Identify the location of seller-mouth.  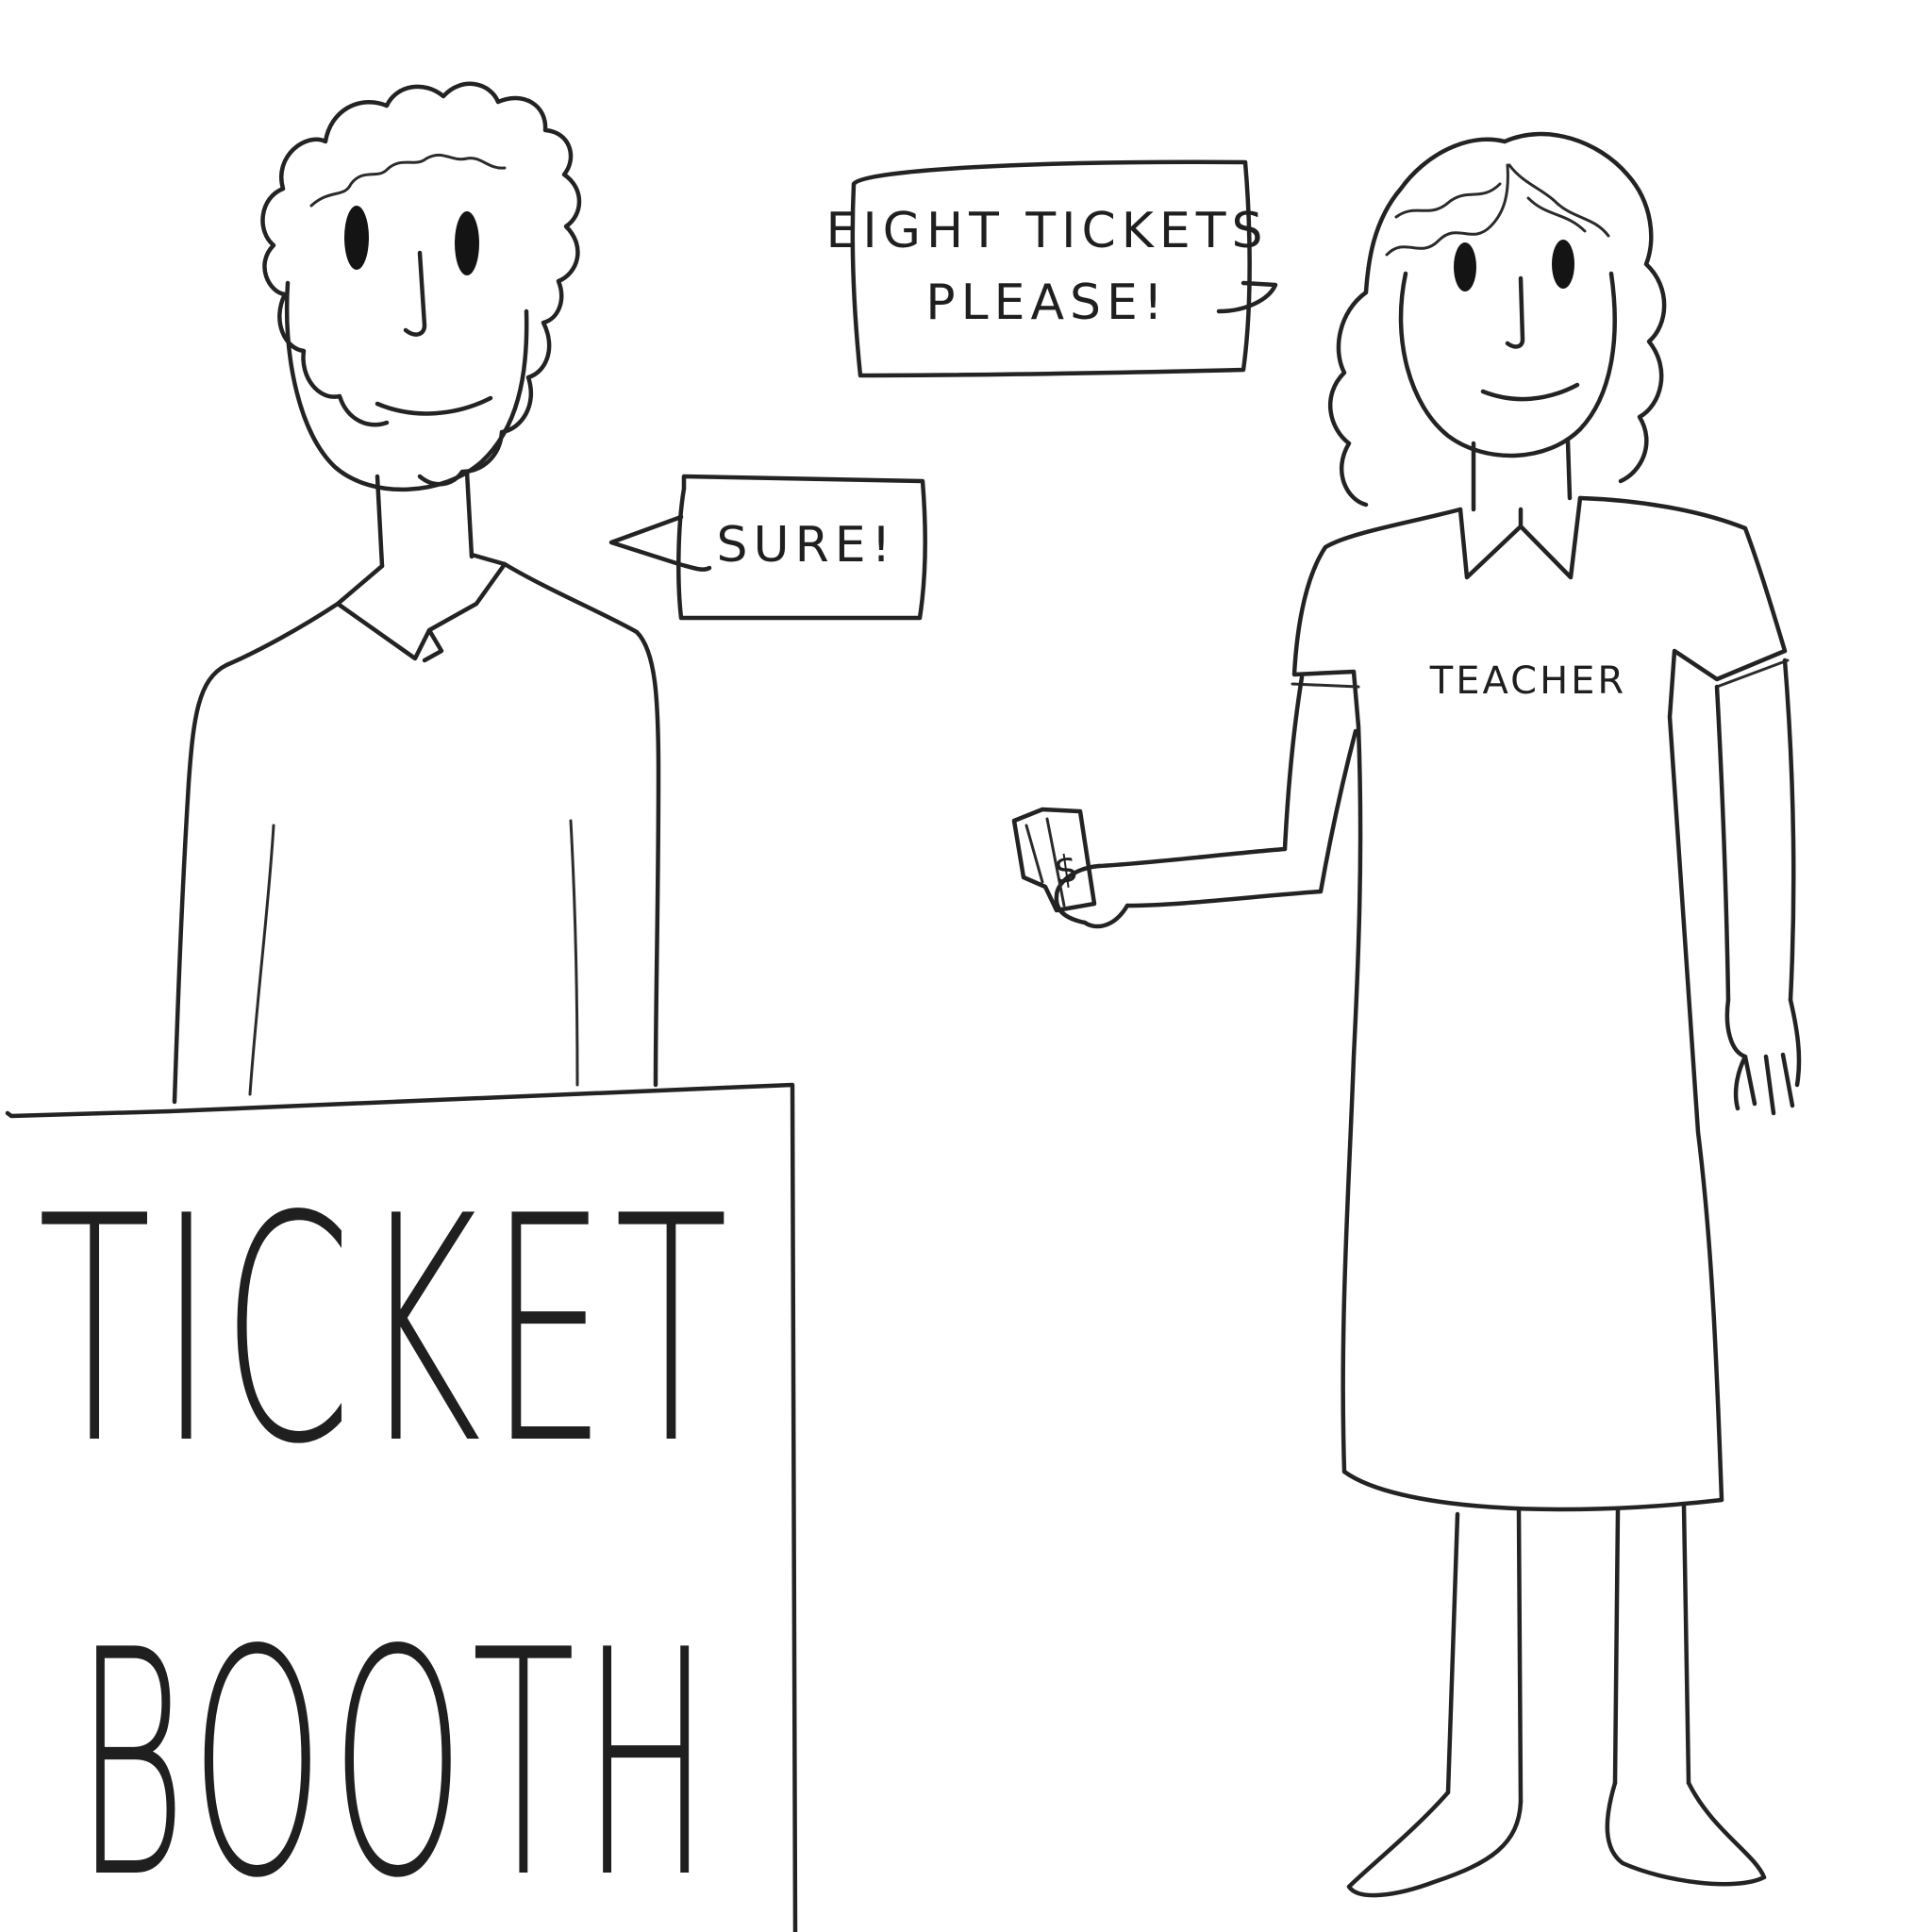
(434, 405).